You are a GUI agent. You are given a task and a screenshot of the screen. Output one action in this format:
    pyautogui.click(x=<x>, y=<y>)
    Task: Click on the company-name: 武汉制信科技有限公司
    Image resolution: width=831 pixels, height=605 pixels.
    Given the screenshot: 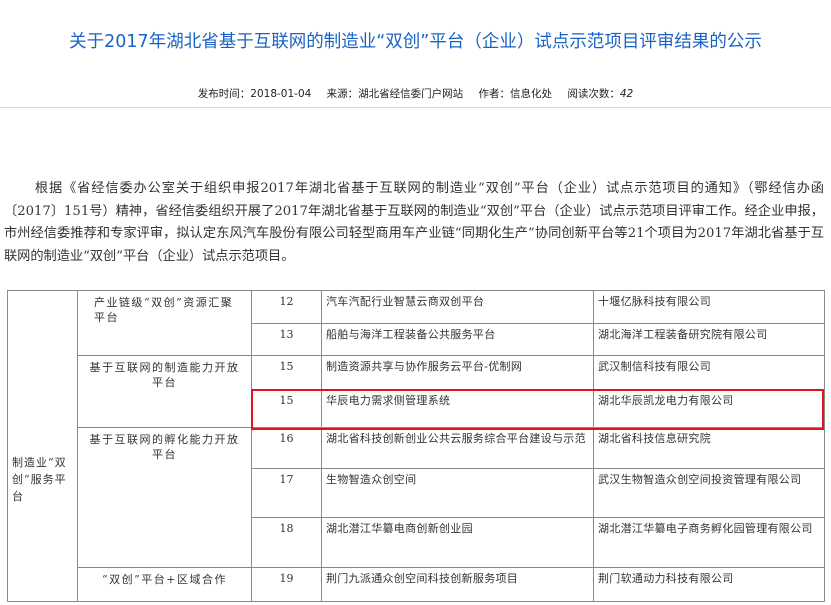 What is the action you would take?
    pyautogui.click(x=709, y=372)
    